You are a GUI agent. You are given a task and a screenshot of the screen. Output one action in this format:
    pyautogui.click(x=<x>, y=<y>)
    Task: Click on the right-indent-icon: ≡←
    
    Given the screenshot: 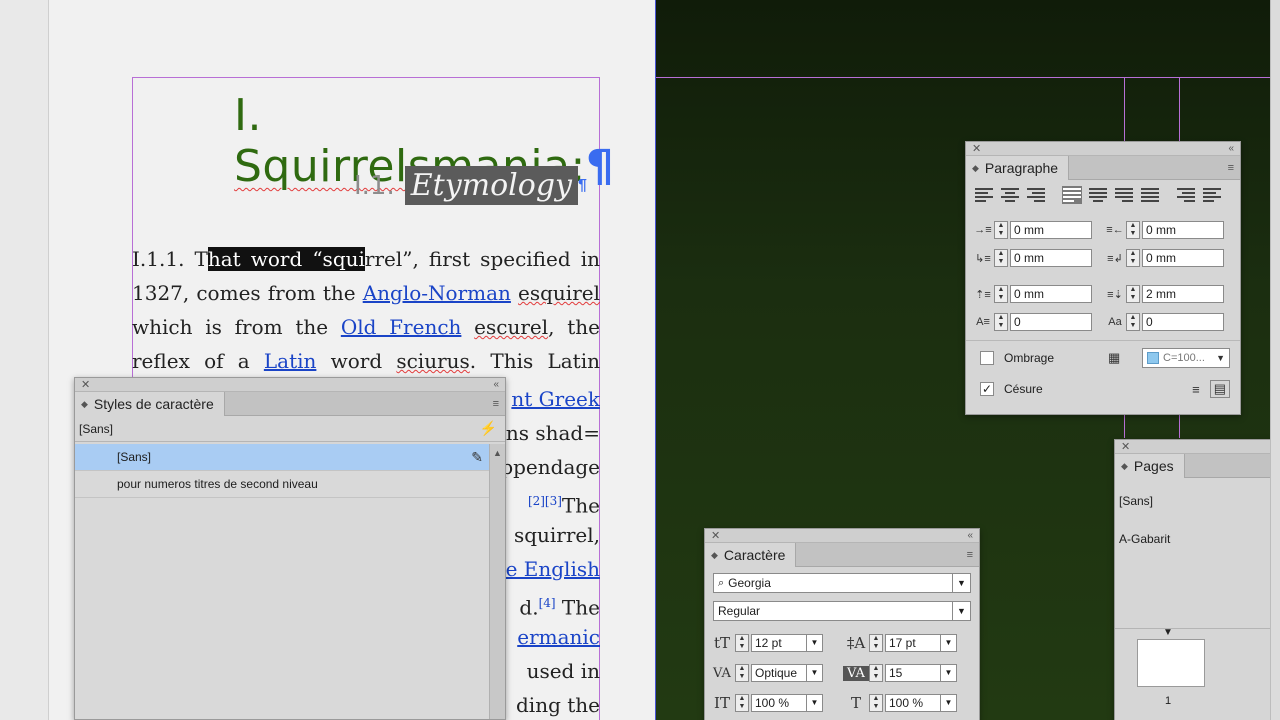 What is the action you would take?
    pyautogui.click(x=1115, y=230)
    